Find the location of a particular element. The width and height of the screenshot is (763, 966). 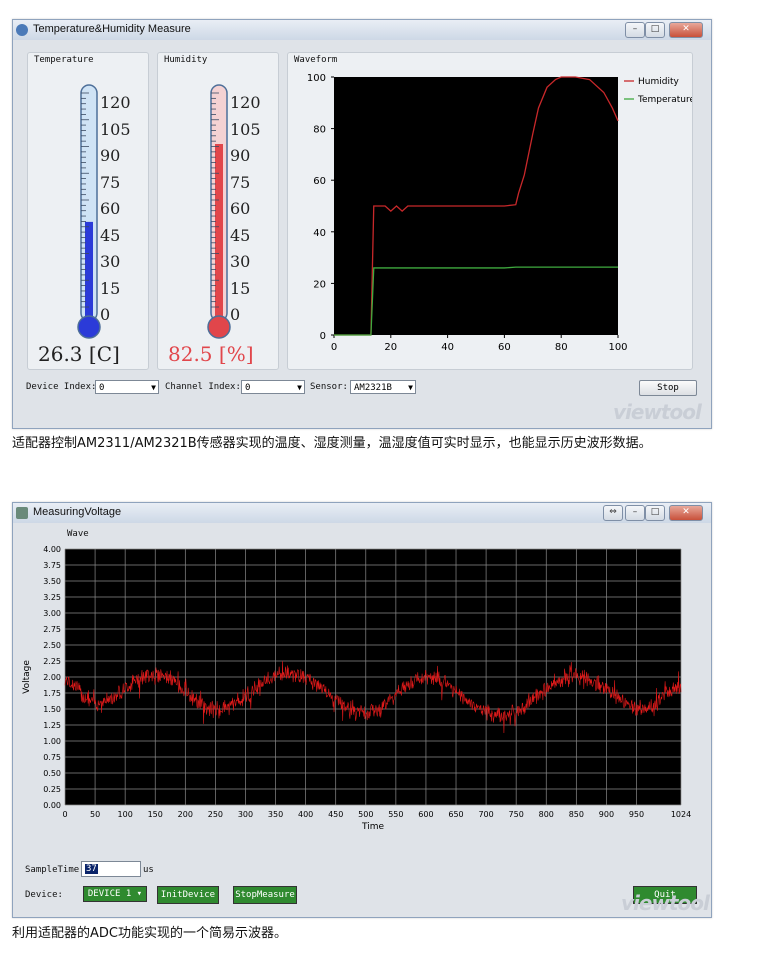

y-tick-label: 1.00 is located at coordinates (52, 741).